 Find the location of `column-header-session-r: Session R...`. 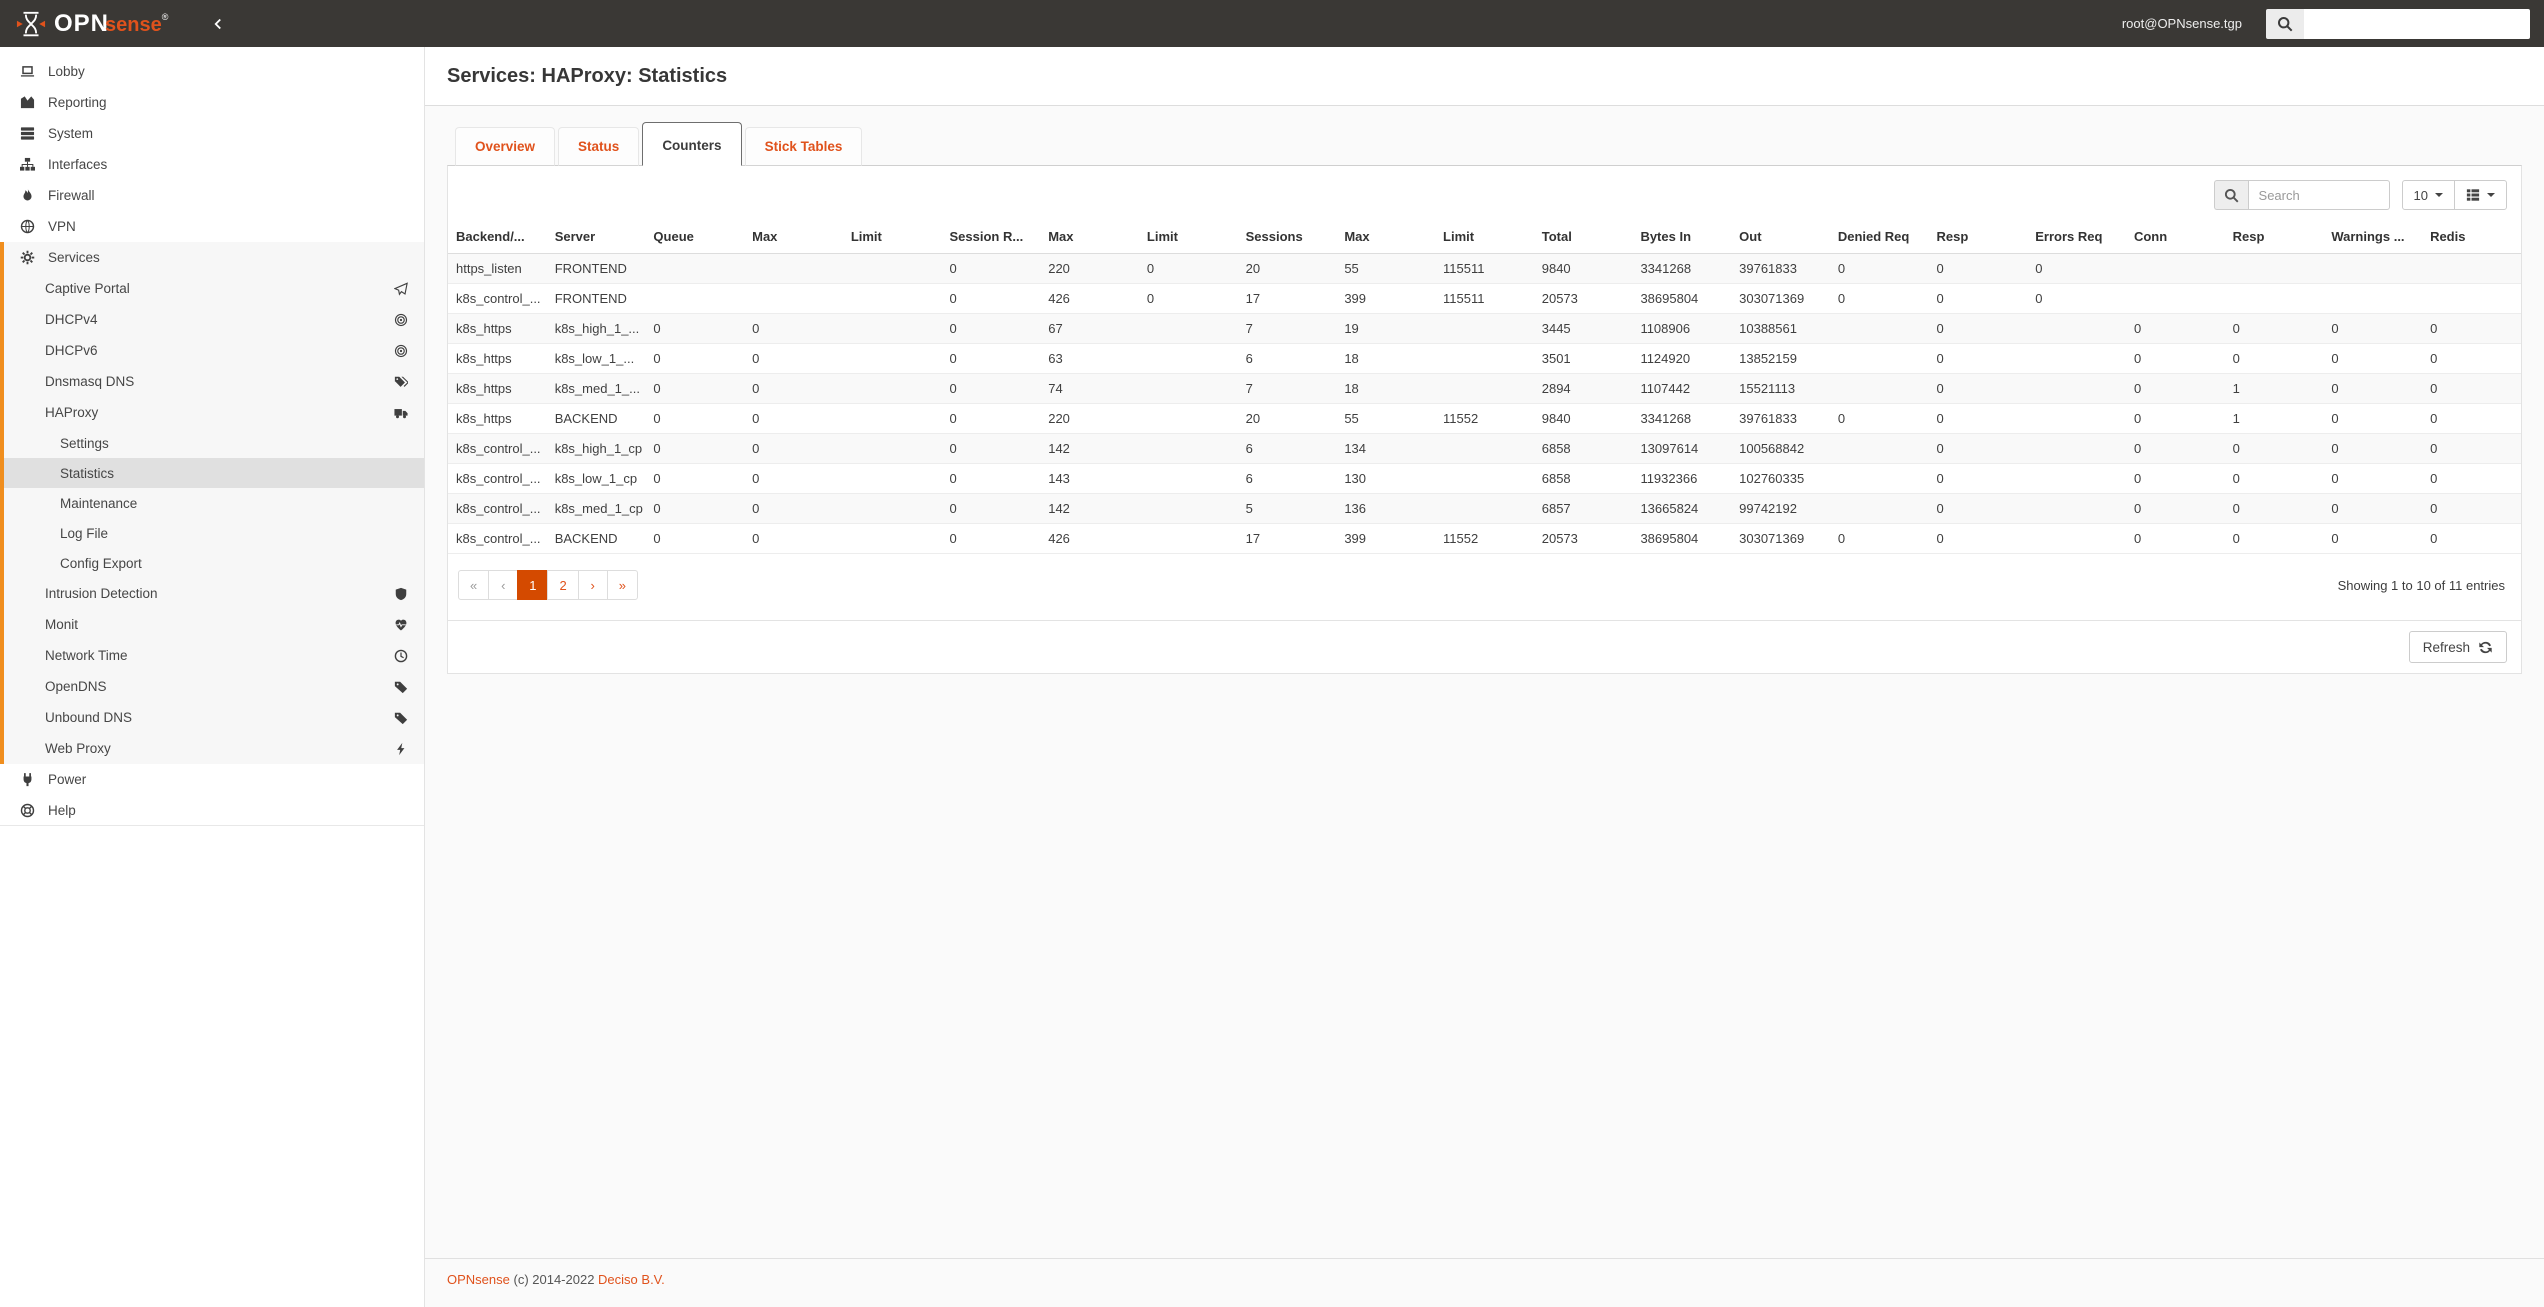

column-header-session-r: Session R... is located at coordinates (991, 237).